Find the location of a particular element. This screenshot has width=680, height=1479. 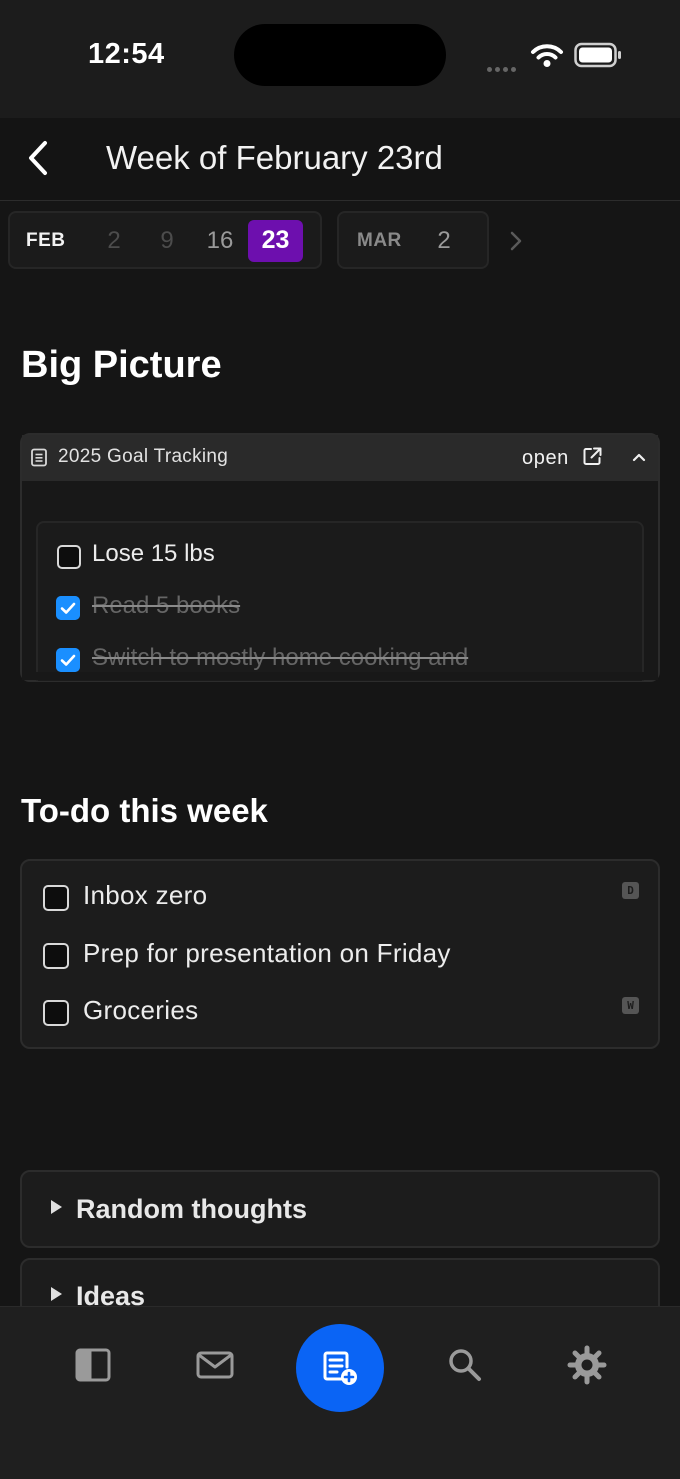

dynamic-island is located at coordinates (340, 55).